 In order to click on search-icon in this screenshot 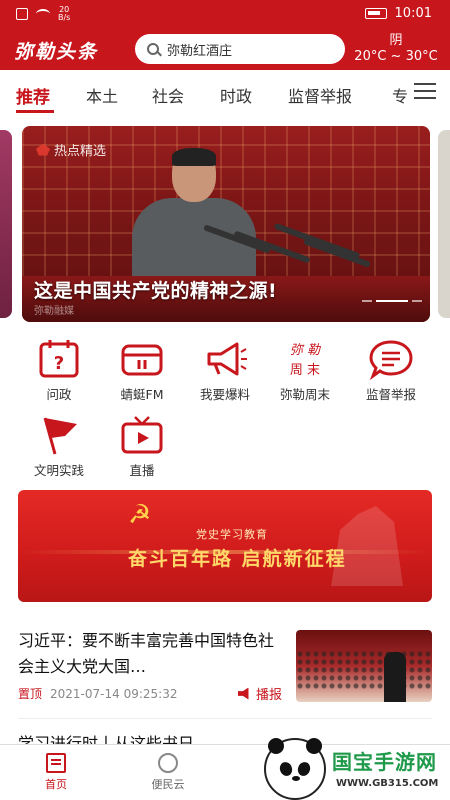, I will do `click(153, 49)`.